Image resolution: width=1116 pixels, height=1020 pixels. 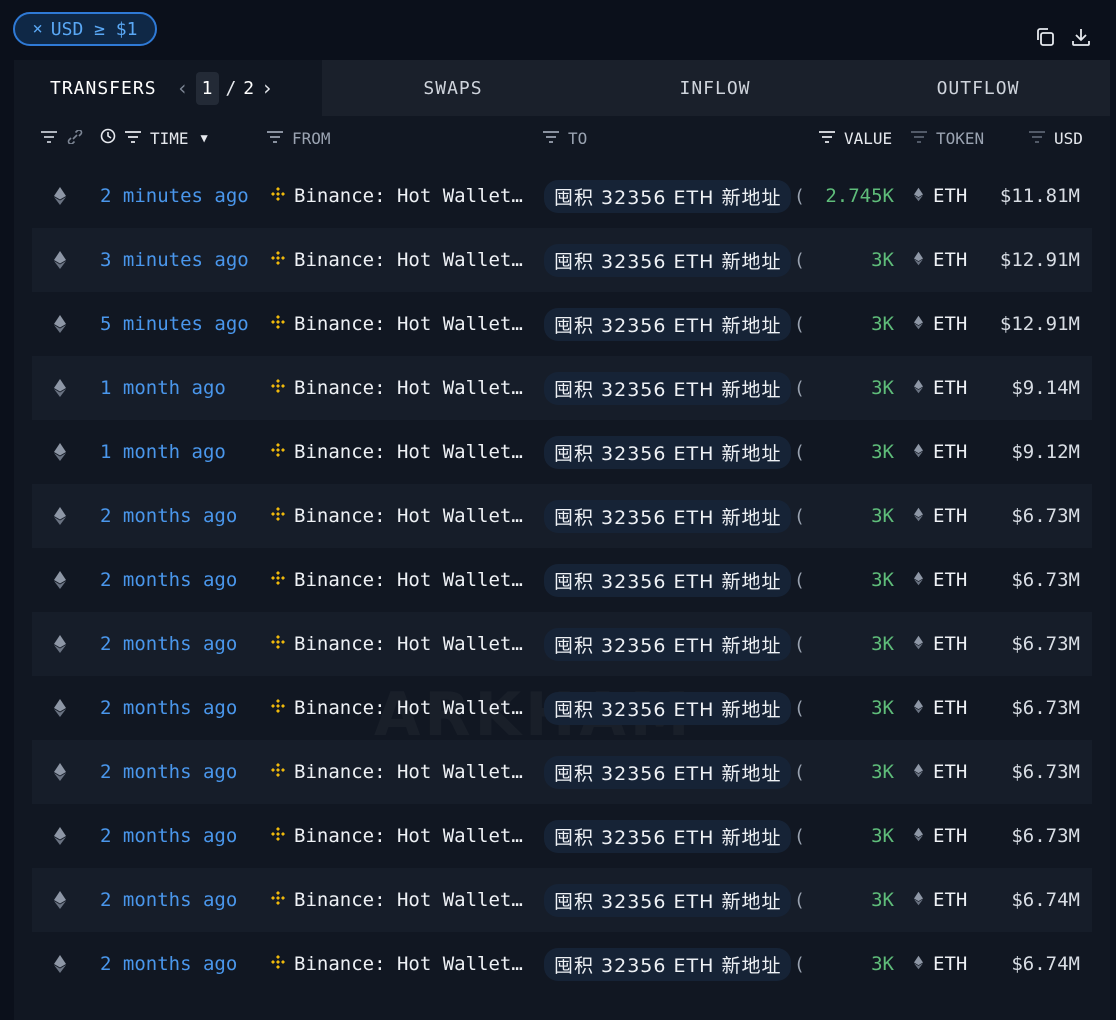 I want to click on chevron-left-icon: ‹, so click(x=183, y=88).